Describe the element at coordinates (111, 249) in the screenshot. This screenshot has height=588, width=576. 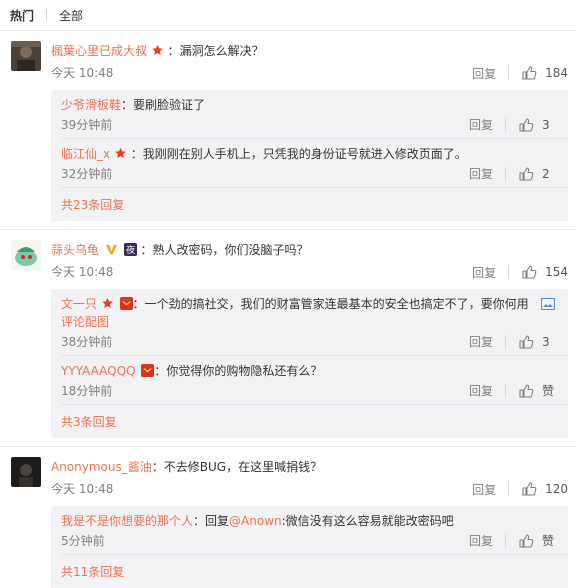
I see `v-badge-icon` at that location.